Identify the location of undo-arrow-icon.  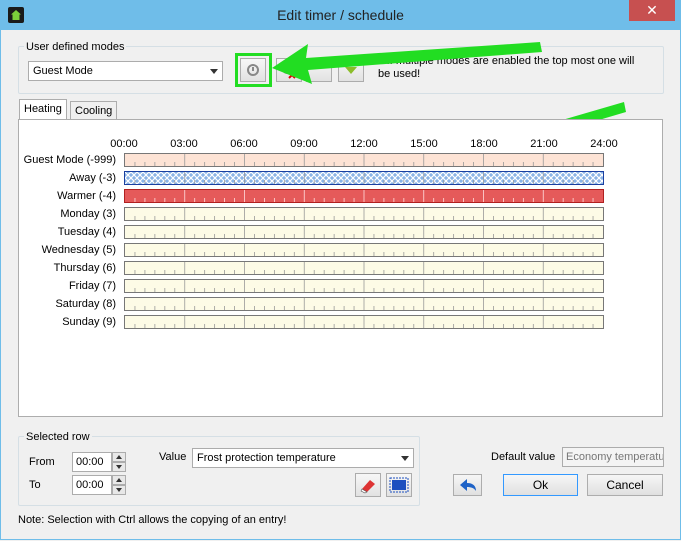
(467, 485).